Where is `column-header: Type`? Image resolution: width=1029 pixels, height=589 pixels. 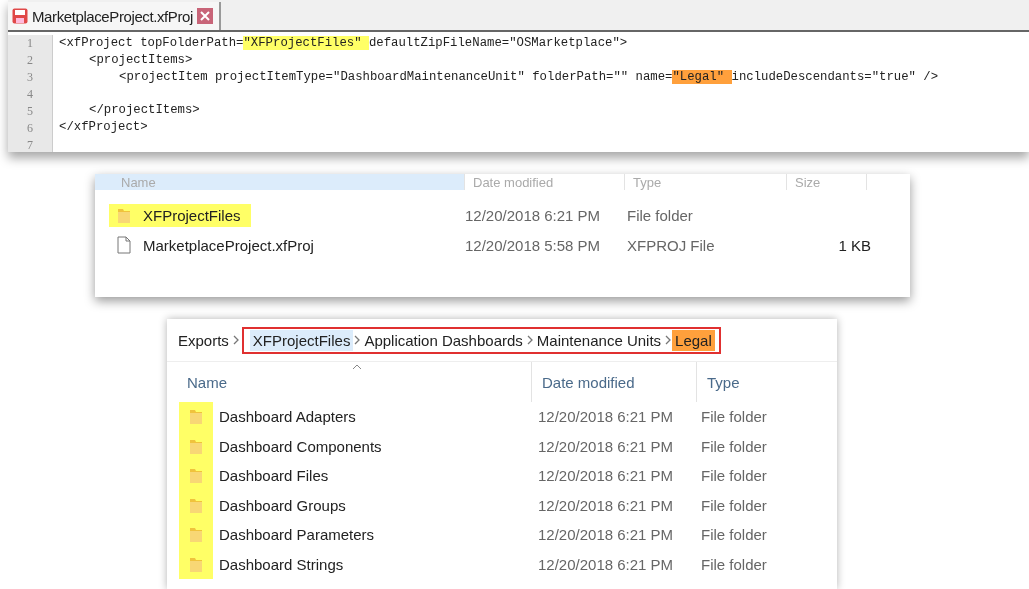 column-header: Type is located at coordinates (757, 382).